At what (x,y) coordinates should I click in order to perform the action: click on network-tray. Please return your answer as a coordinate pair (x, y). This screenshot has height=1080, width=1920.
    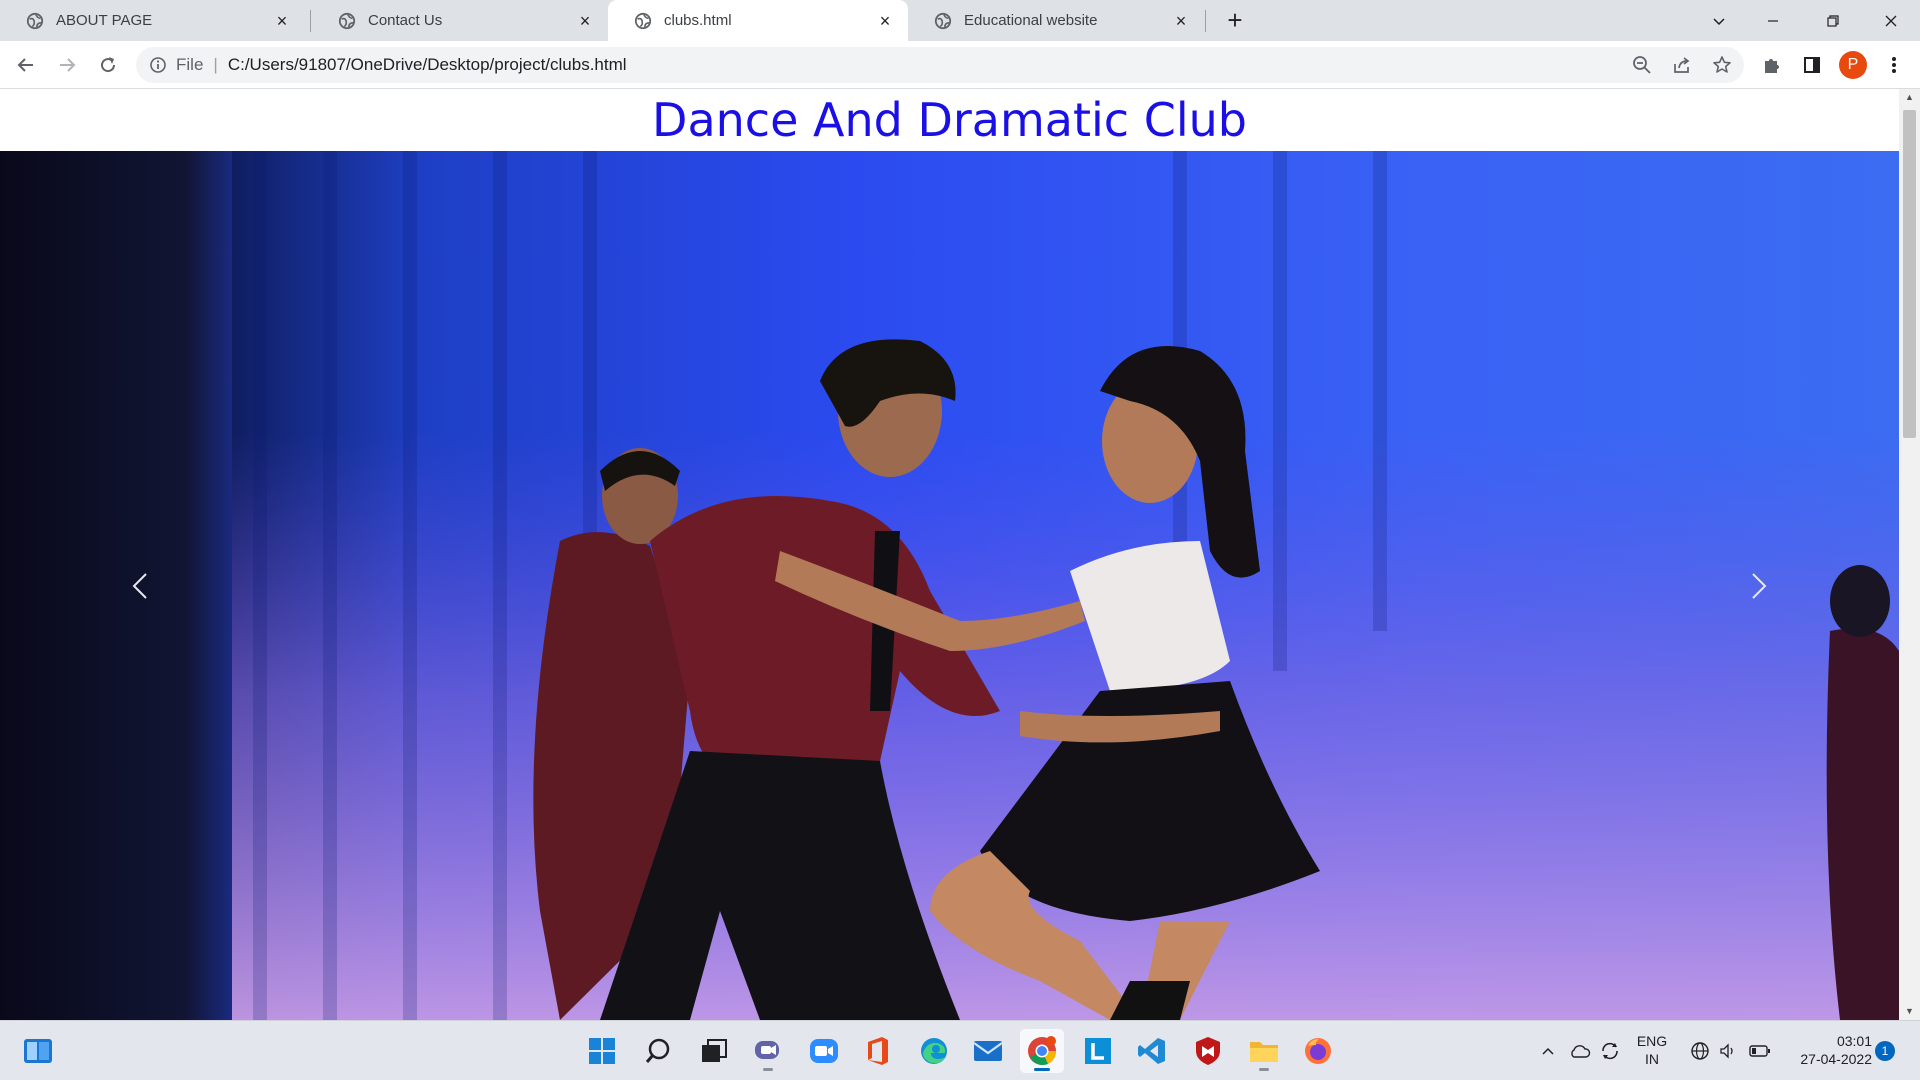
    Looking at the image, I should click on (1700, 1051).